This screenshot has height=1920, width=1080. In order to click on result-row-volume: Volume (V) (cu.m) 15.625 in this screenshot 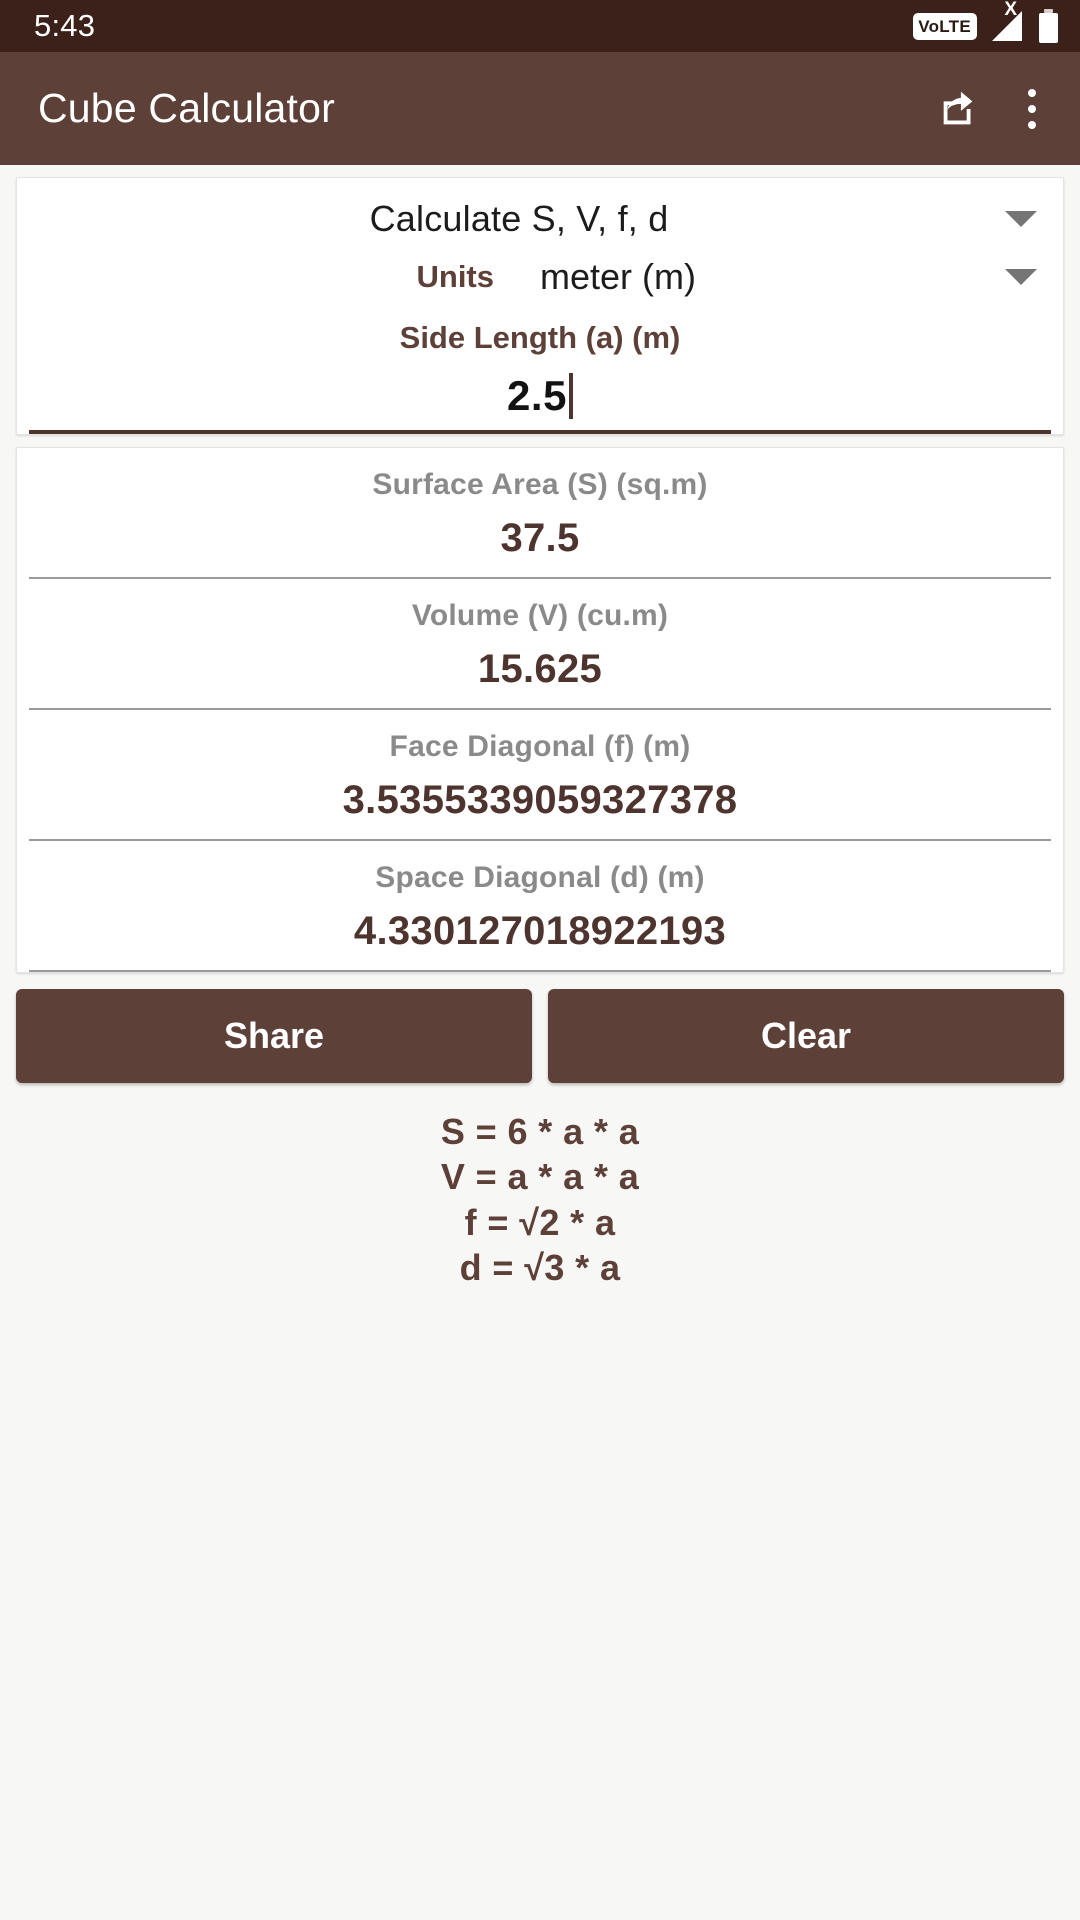, I will do `click(540, 644)`.